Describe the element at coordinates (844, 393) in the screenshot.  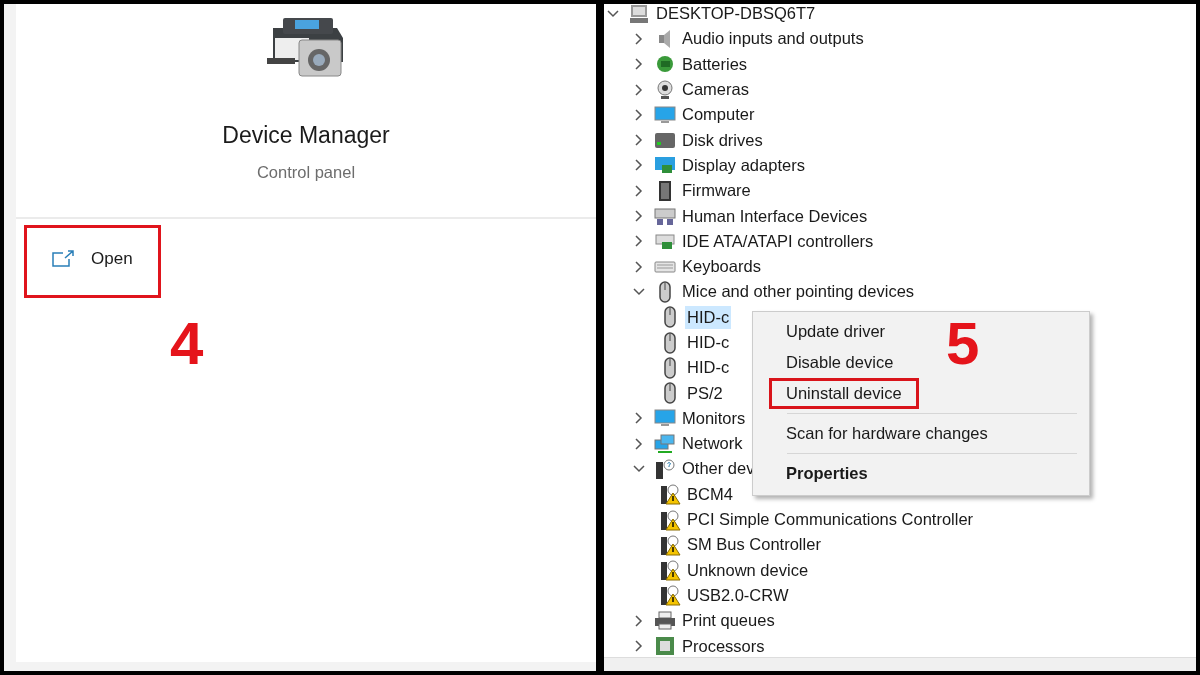
I see `menu-item: Uninstall device` at that location.